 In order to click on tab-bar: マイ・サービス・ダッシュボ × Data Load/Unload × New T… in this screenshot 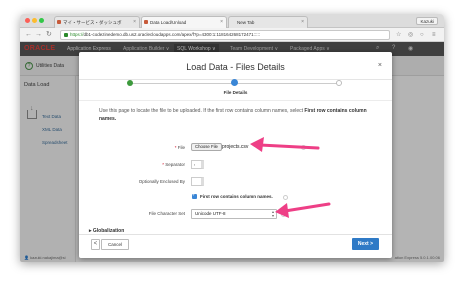, I will do `click(232, 21)`.